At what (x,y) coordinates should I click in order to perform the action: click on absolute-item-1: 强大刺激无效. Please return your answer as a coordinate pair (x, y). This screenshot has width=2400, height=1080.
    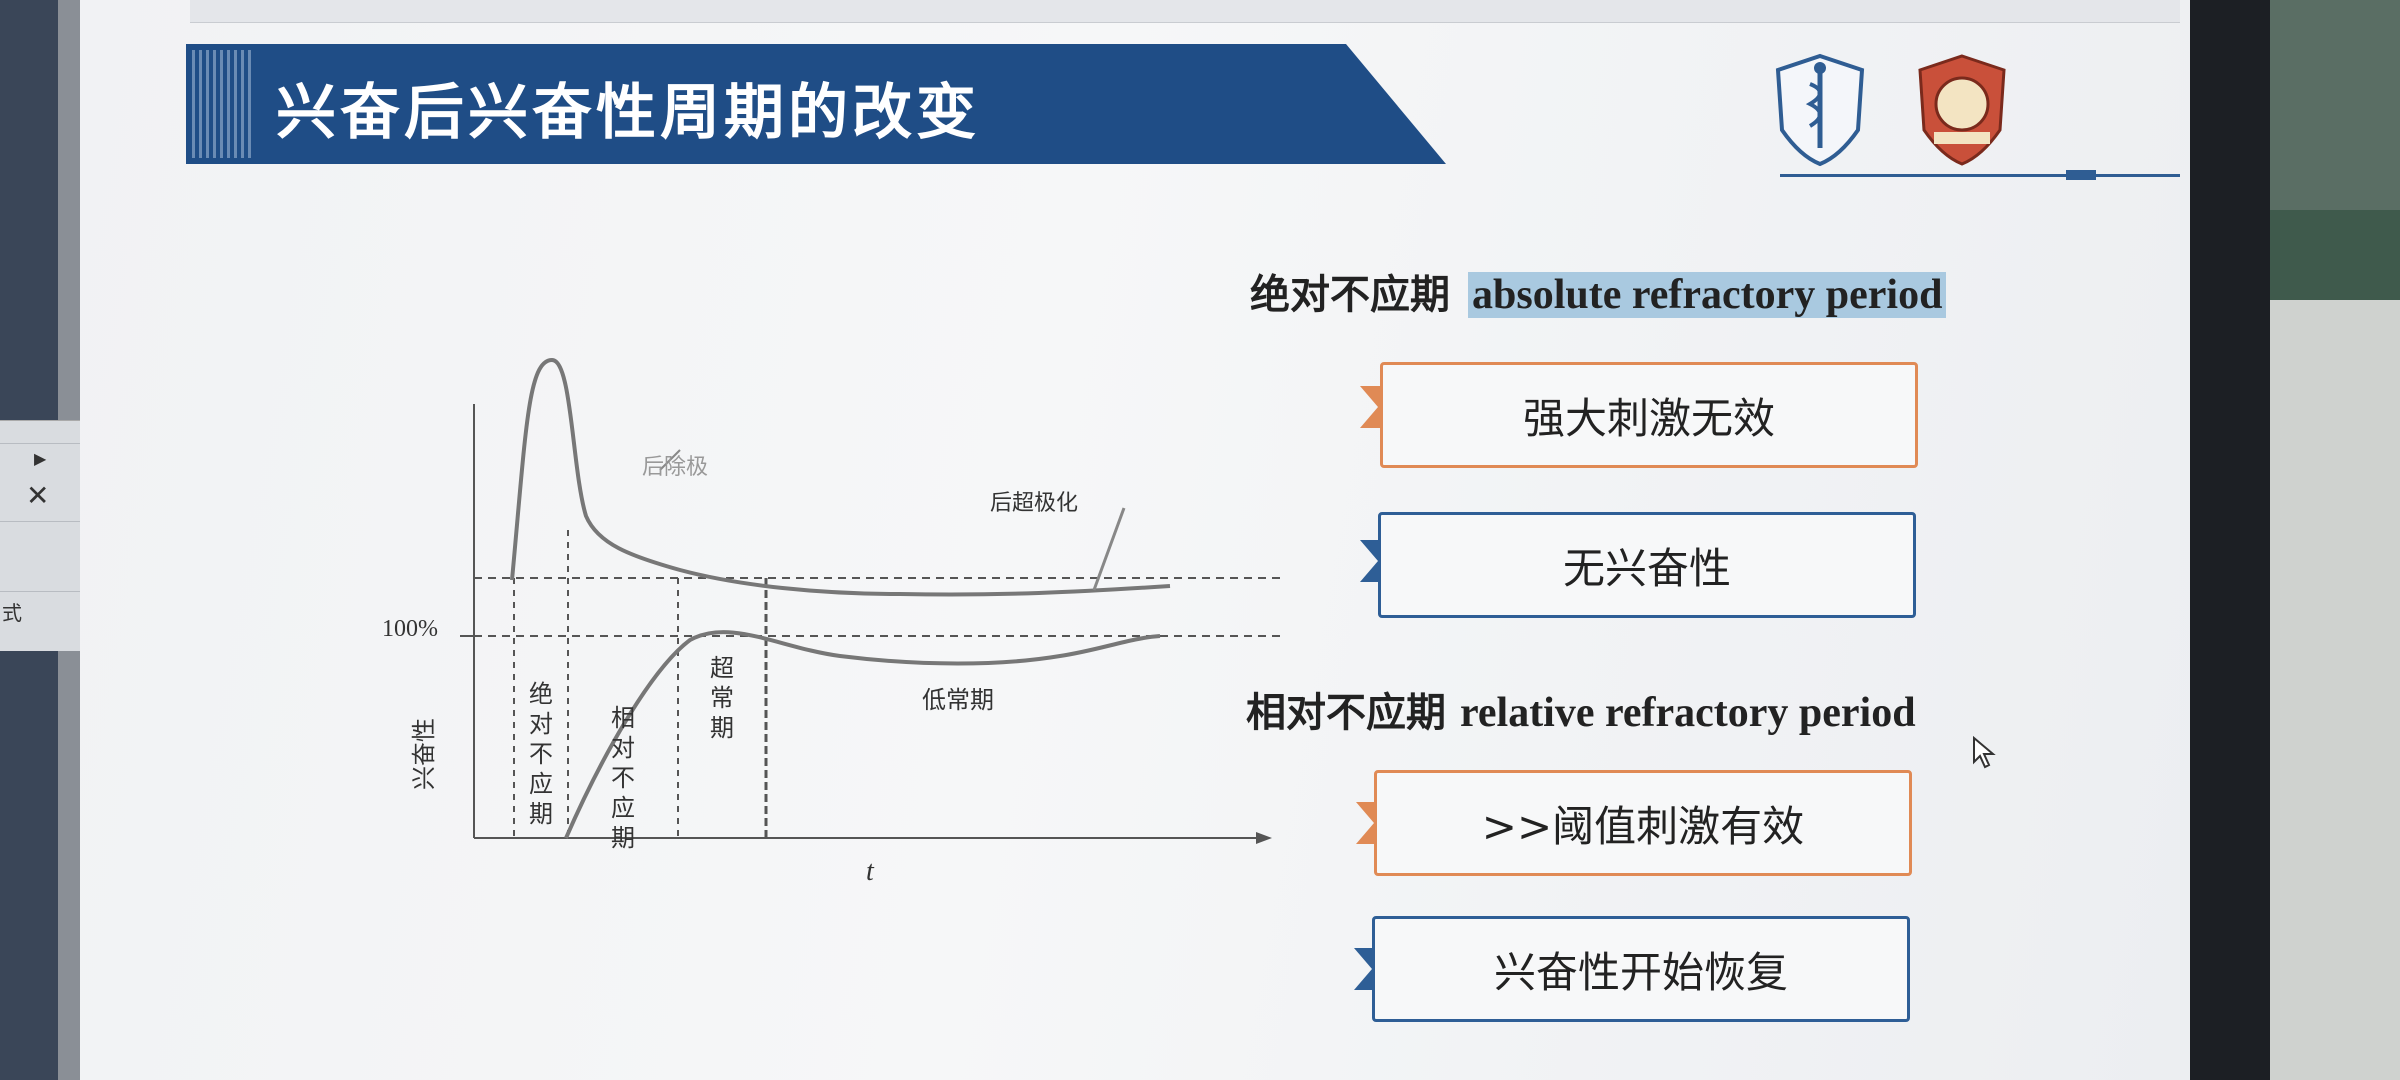
    Looking at the image, I should click on (1649, 415).